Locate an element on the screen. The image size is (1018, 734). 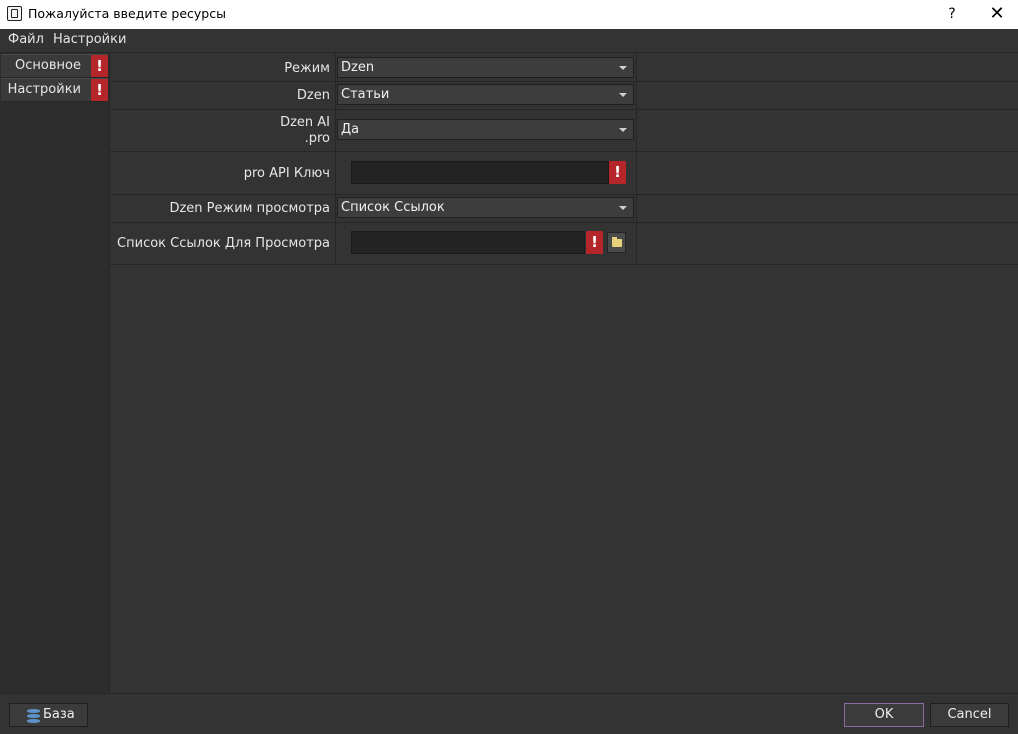
dzen-ai-label: Dzen AI is located at coordinates (305, 122).